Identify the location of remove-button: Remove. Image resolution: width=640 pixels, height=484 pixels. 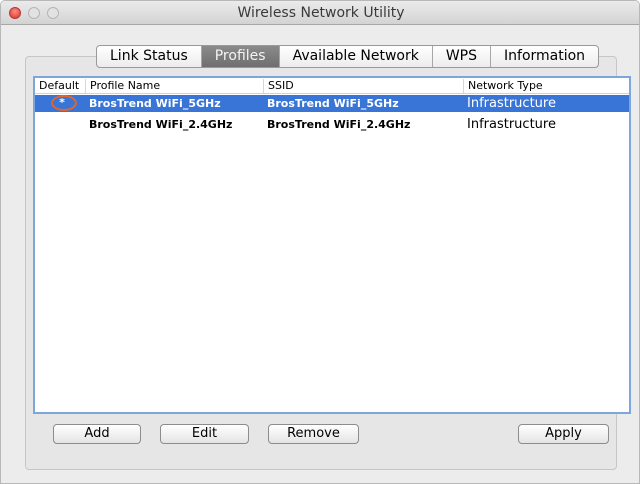
(313, 434).